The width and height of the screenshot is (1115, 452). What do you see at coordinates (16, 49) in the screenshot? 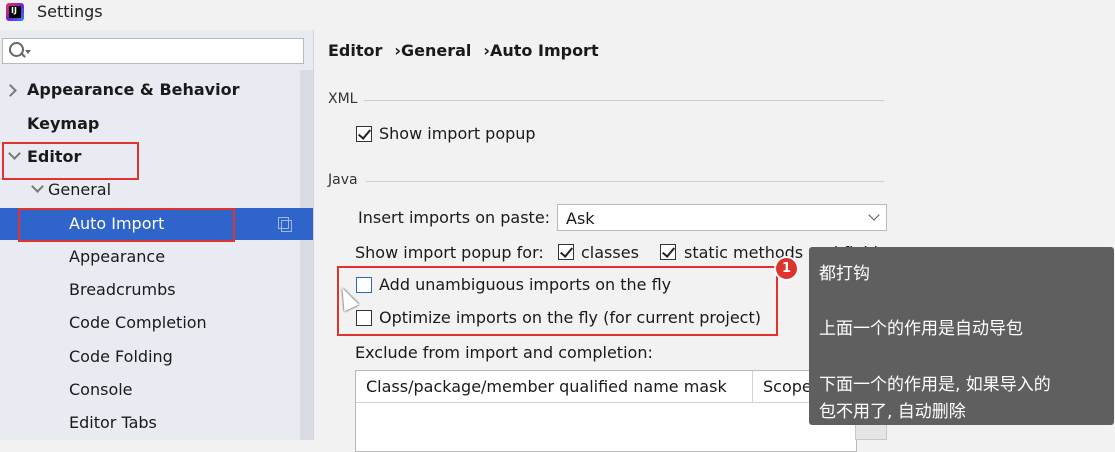
I see `search-icon` at bounding box center [16, 49].